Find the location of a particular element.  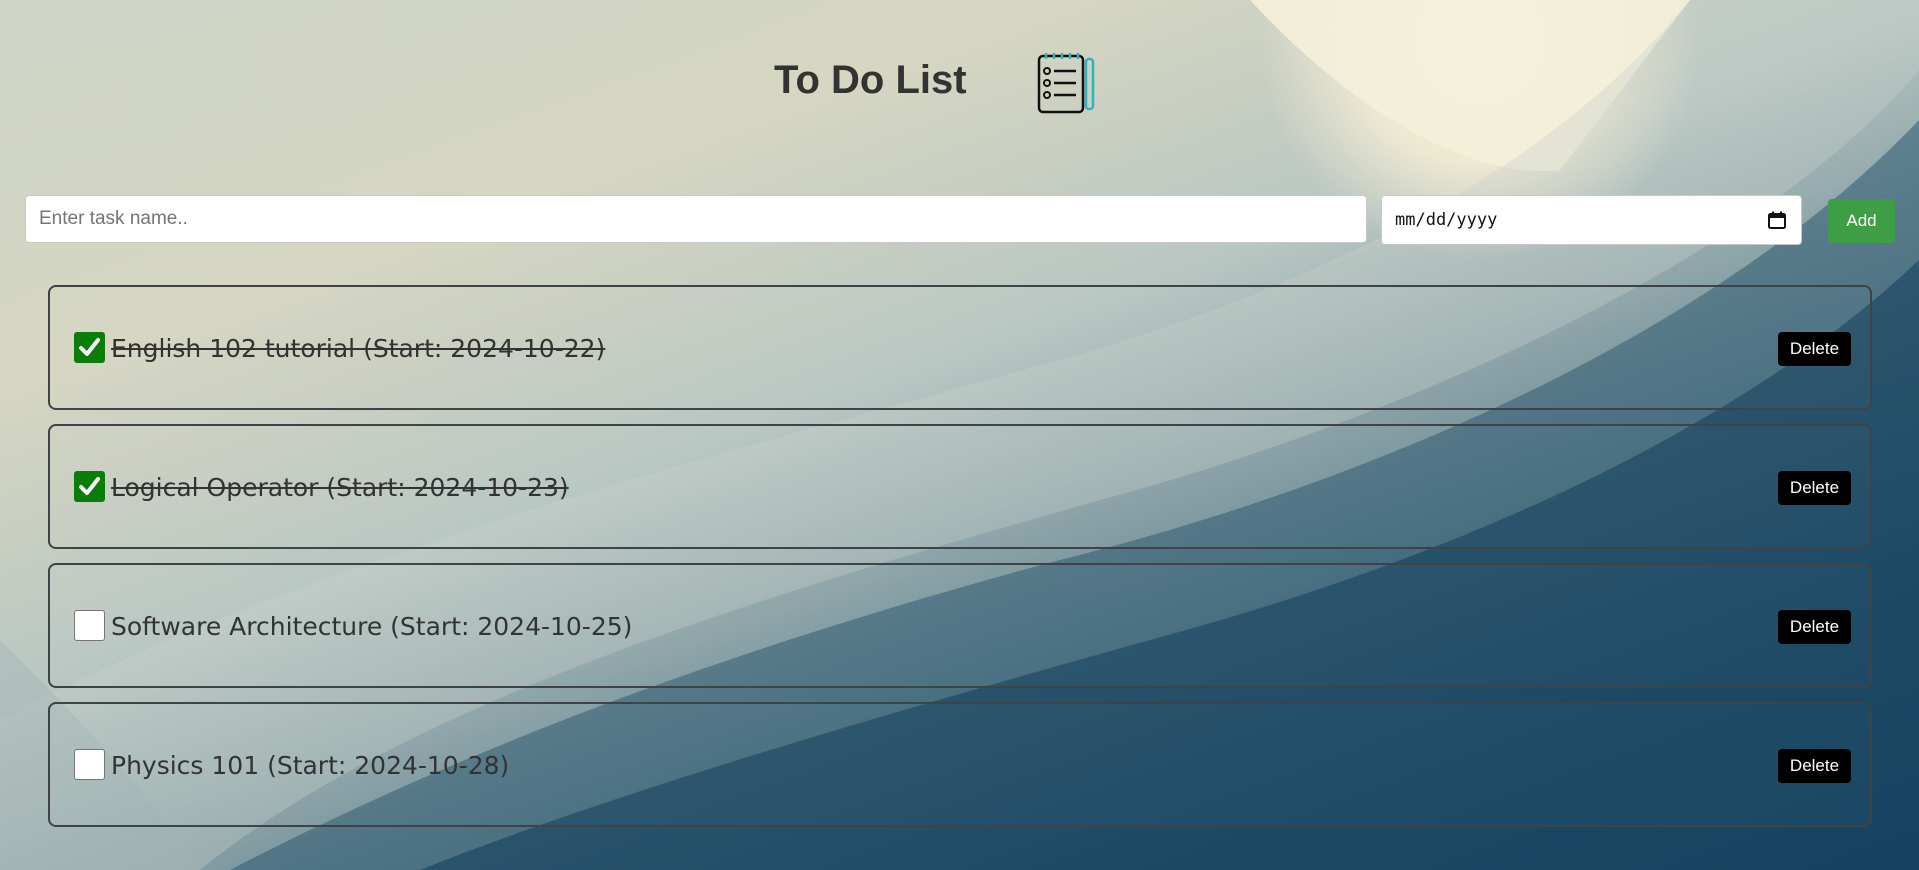

start-date-input: mm/dd/yyyy is located at coordinates (1591, 220).